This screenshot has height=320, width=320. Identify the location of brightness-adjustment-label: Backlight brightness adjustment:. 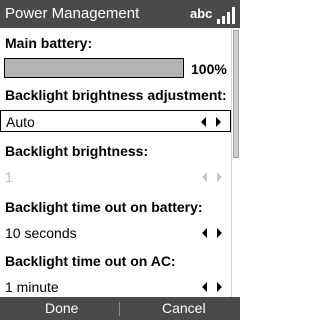
(116, 95).